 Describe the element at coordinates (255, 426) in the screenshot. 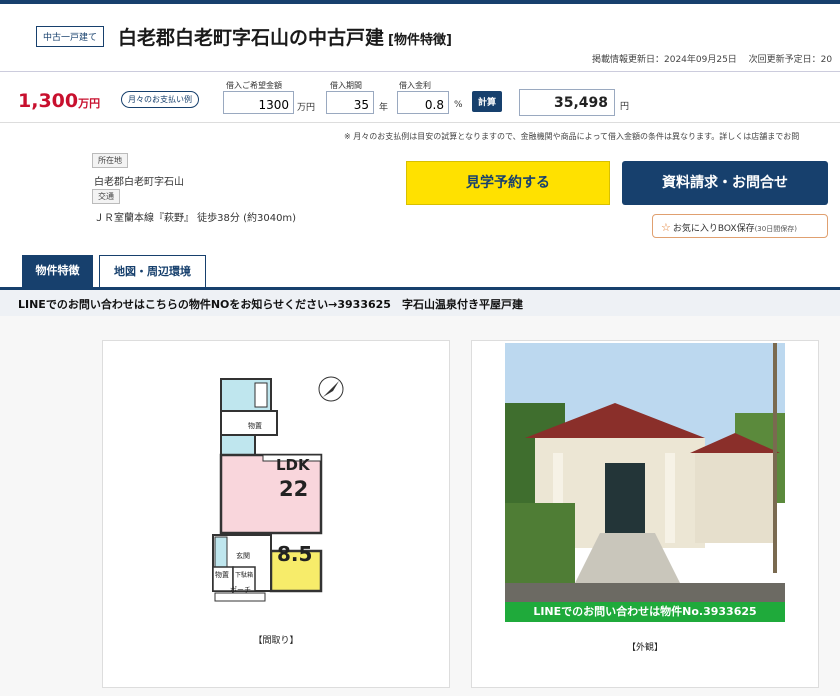

I see `storage-label-upper: 物置` at that location.